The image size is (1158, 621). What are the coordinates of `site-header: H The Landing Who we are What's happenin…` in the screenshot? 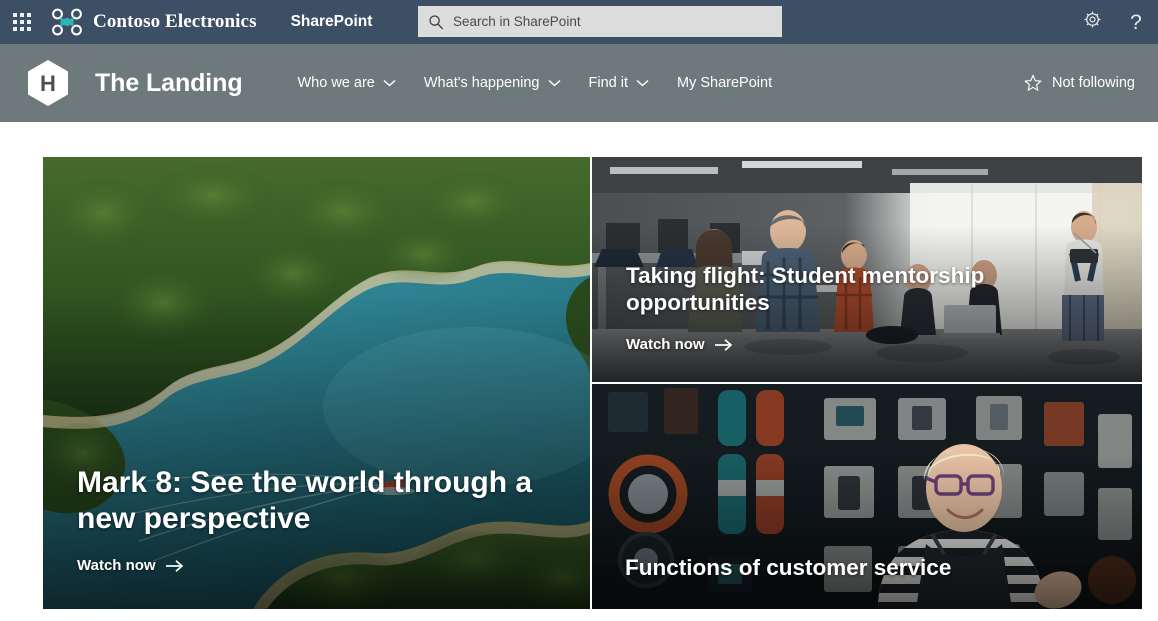 It's located at (579, 83).